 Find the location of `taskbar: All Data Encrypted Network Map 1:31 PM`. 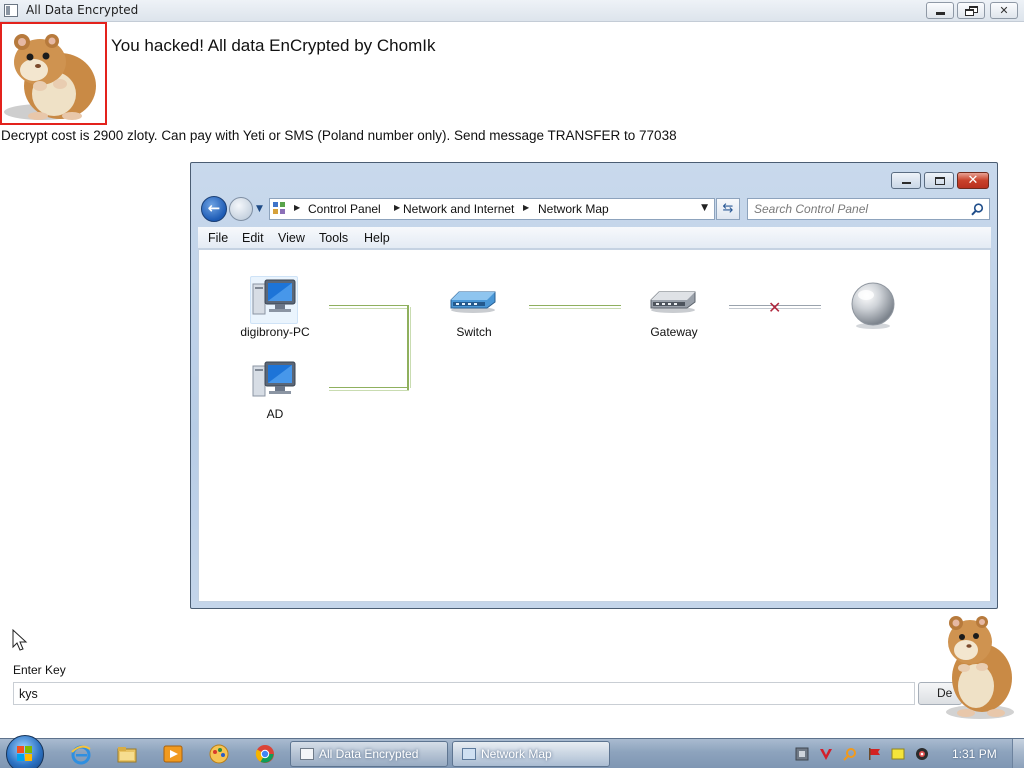

taskbar: All Data Encrypted Network Map 1:31 PM is located at coordinates (512, 751).